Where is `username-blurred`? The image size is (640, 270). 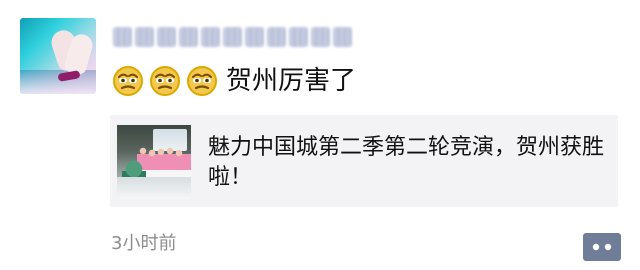
username-blurred is located at coordinates (239, 37).